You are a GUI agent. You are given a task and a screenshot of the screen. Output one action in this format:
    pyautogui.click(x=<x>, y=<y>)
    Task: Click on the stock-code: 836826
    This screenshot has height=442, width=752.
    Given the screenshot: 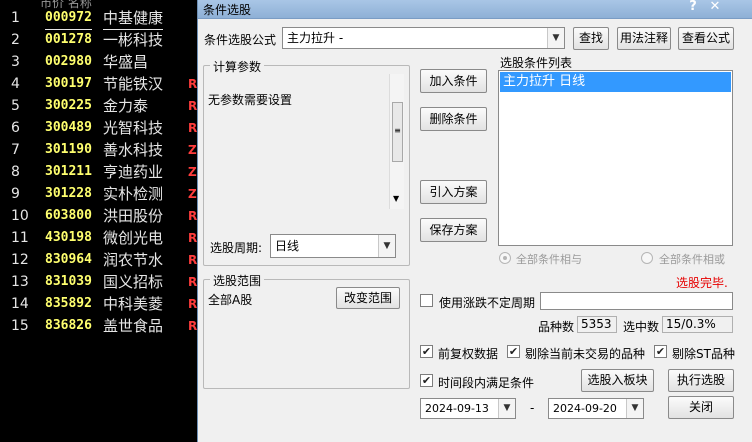 What is the action you would take?
    pyautogui.click(x=68, y=325)
    